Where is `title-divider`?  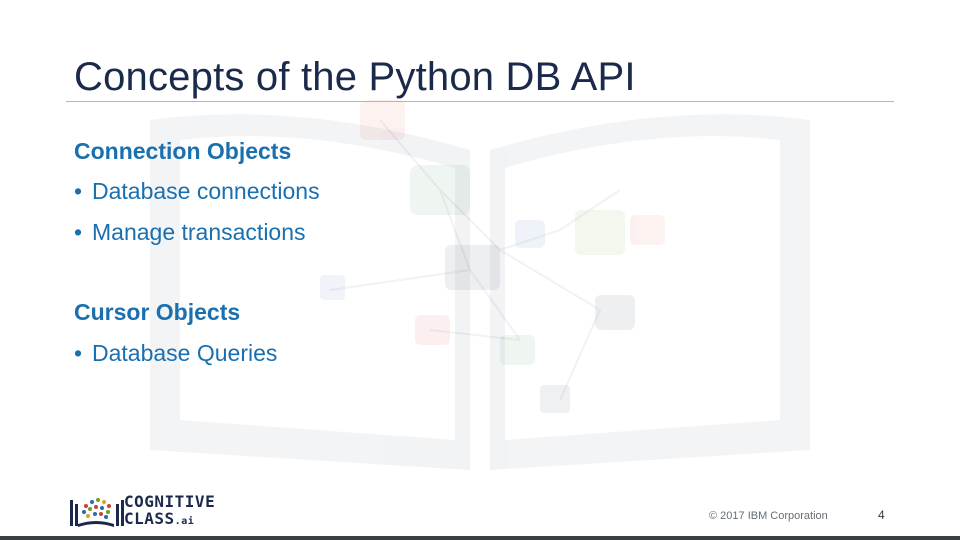 title-divider is located at coordinates (480, 101).